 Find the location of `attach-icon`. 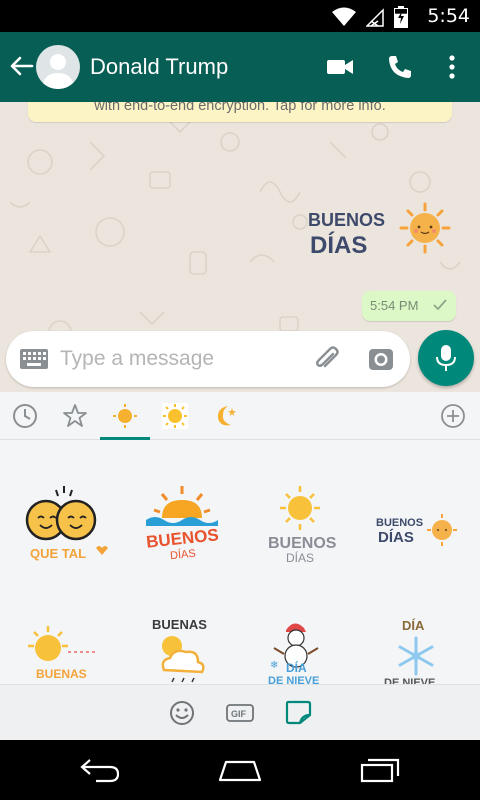

attach-icon is located at coordinates (327, 359).